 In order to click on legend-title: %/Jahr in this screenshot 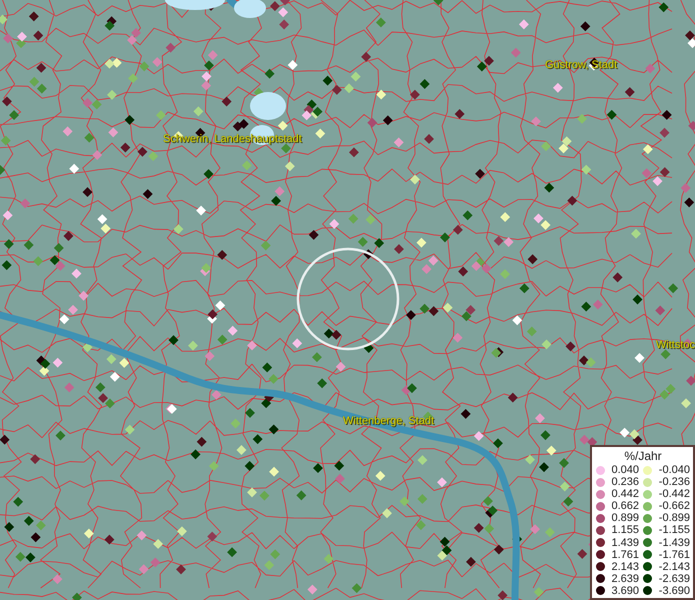, I will do `click(643, 455)`.